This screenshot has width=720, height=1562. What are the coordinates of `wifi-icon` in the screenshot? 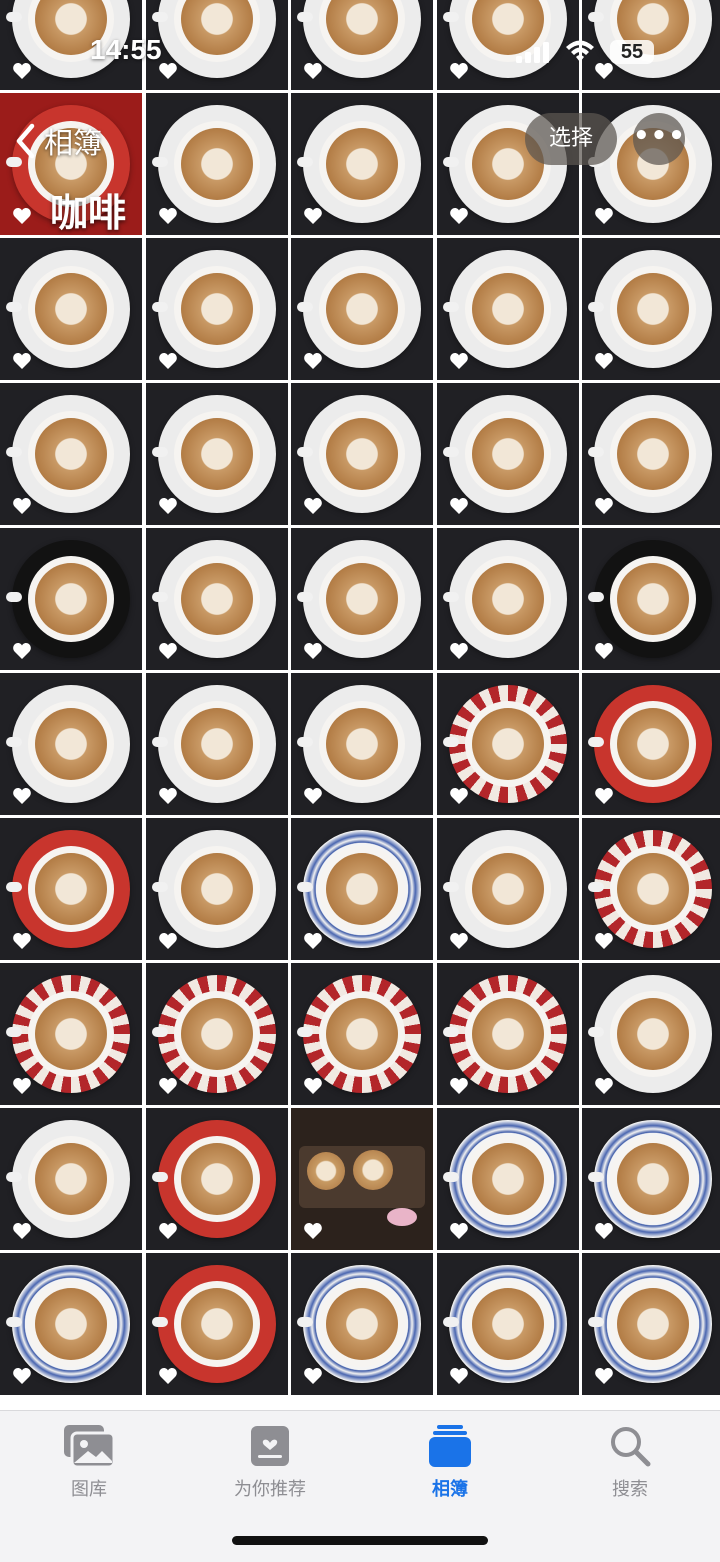 It's located at (580, 51).